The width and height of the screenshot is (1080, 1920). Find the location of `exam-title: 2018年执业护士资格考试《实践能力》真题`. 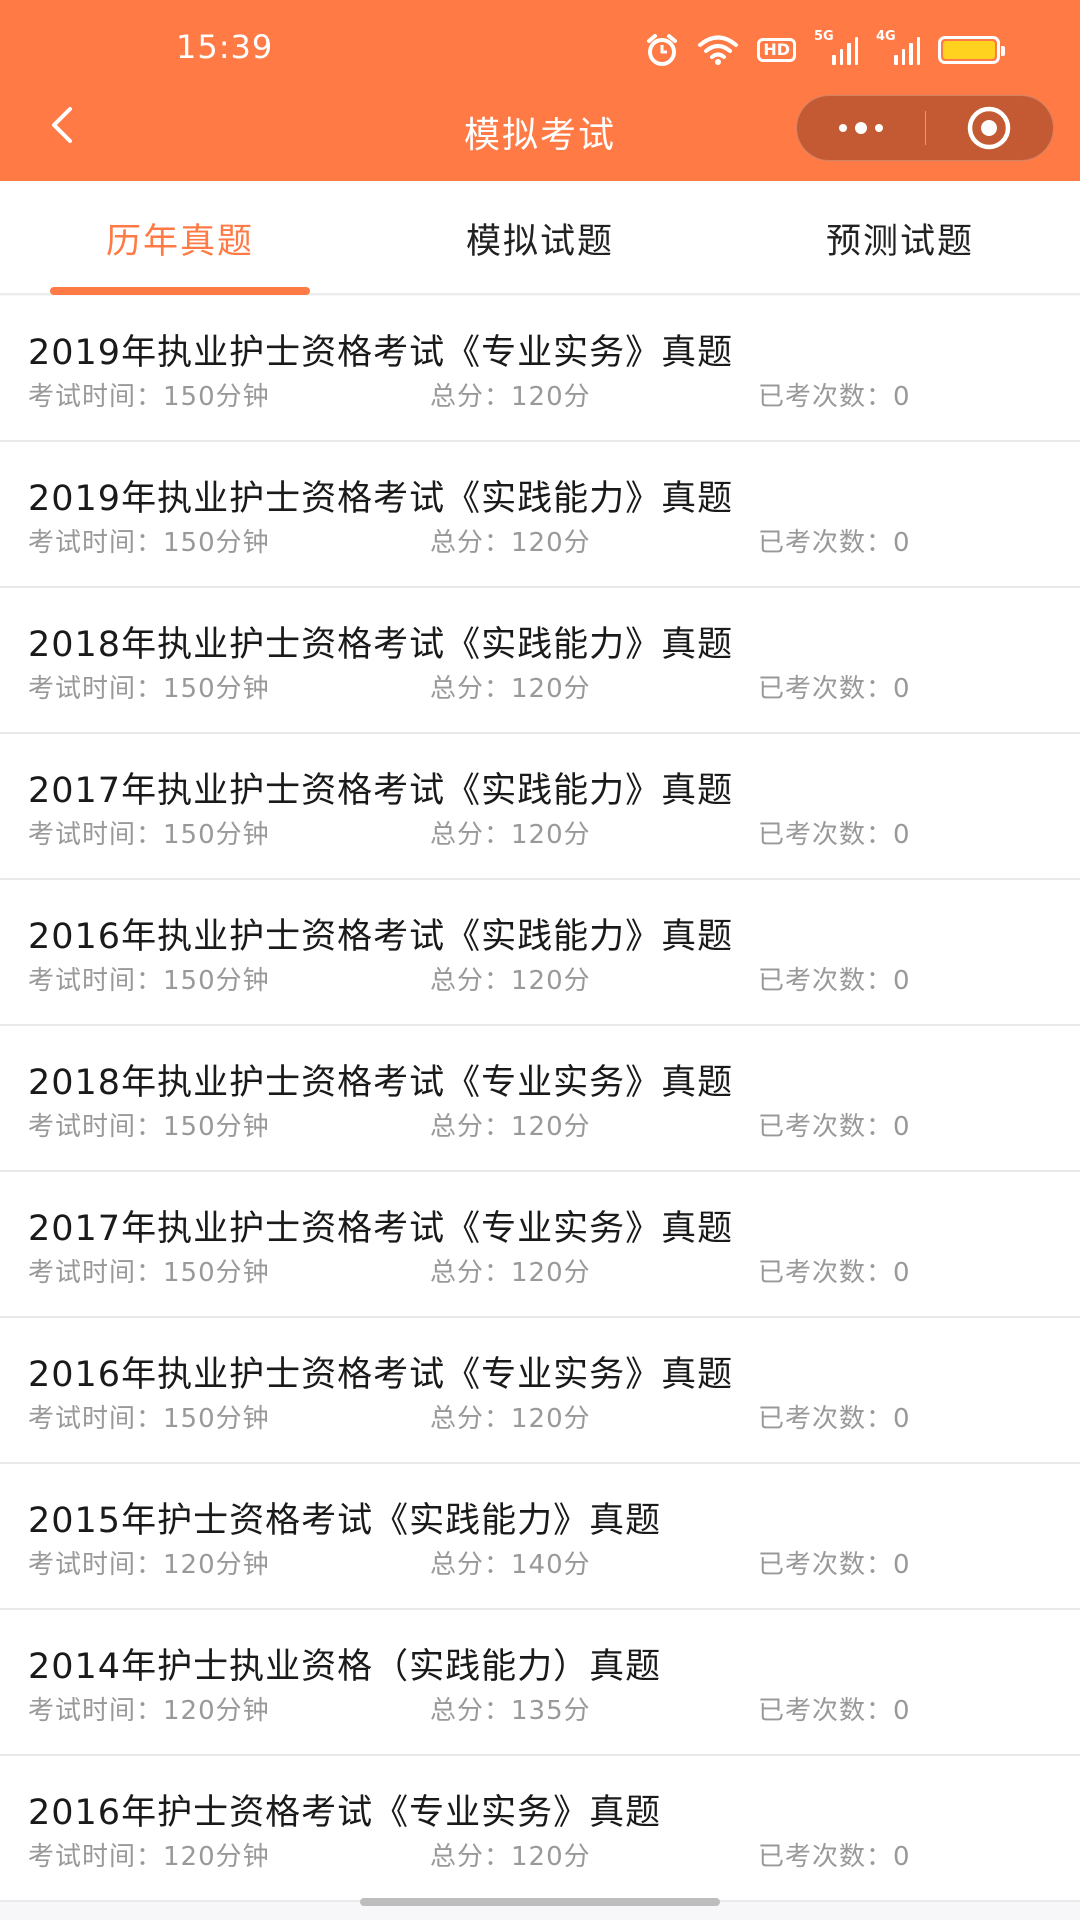

exam-title: 2018年执业护士资格考试《实践能力》真题 is located at coordinates (381, 645).